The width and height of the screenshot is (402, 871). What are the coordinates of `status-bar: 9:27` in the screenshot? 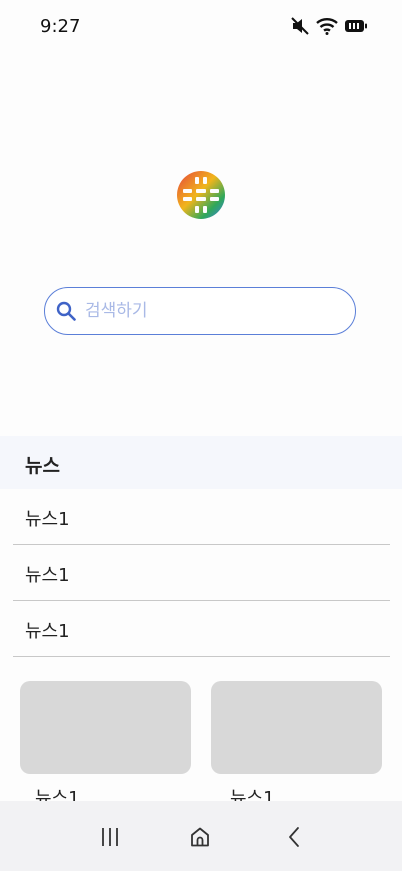 It's located at (201, 28).